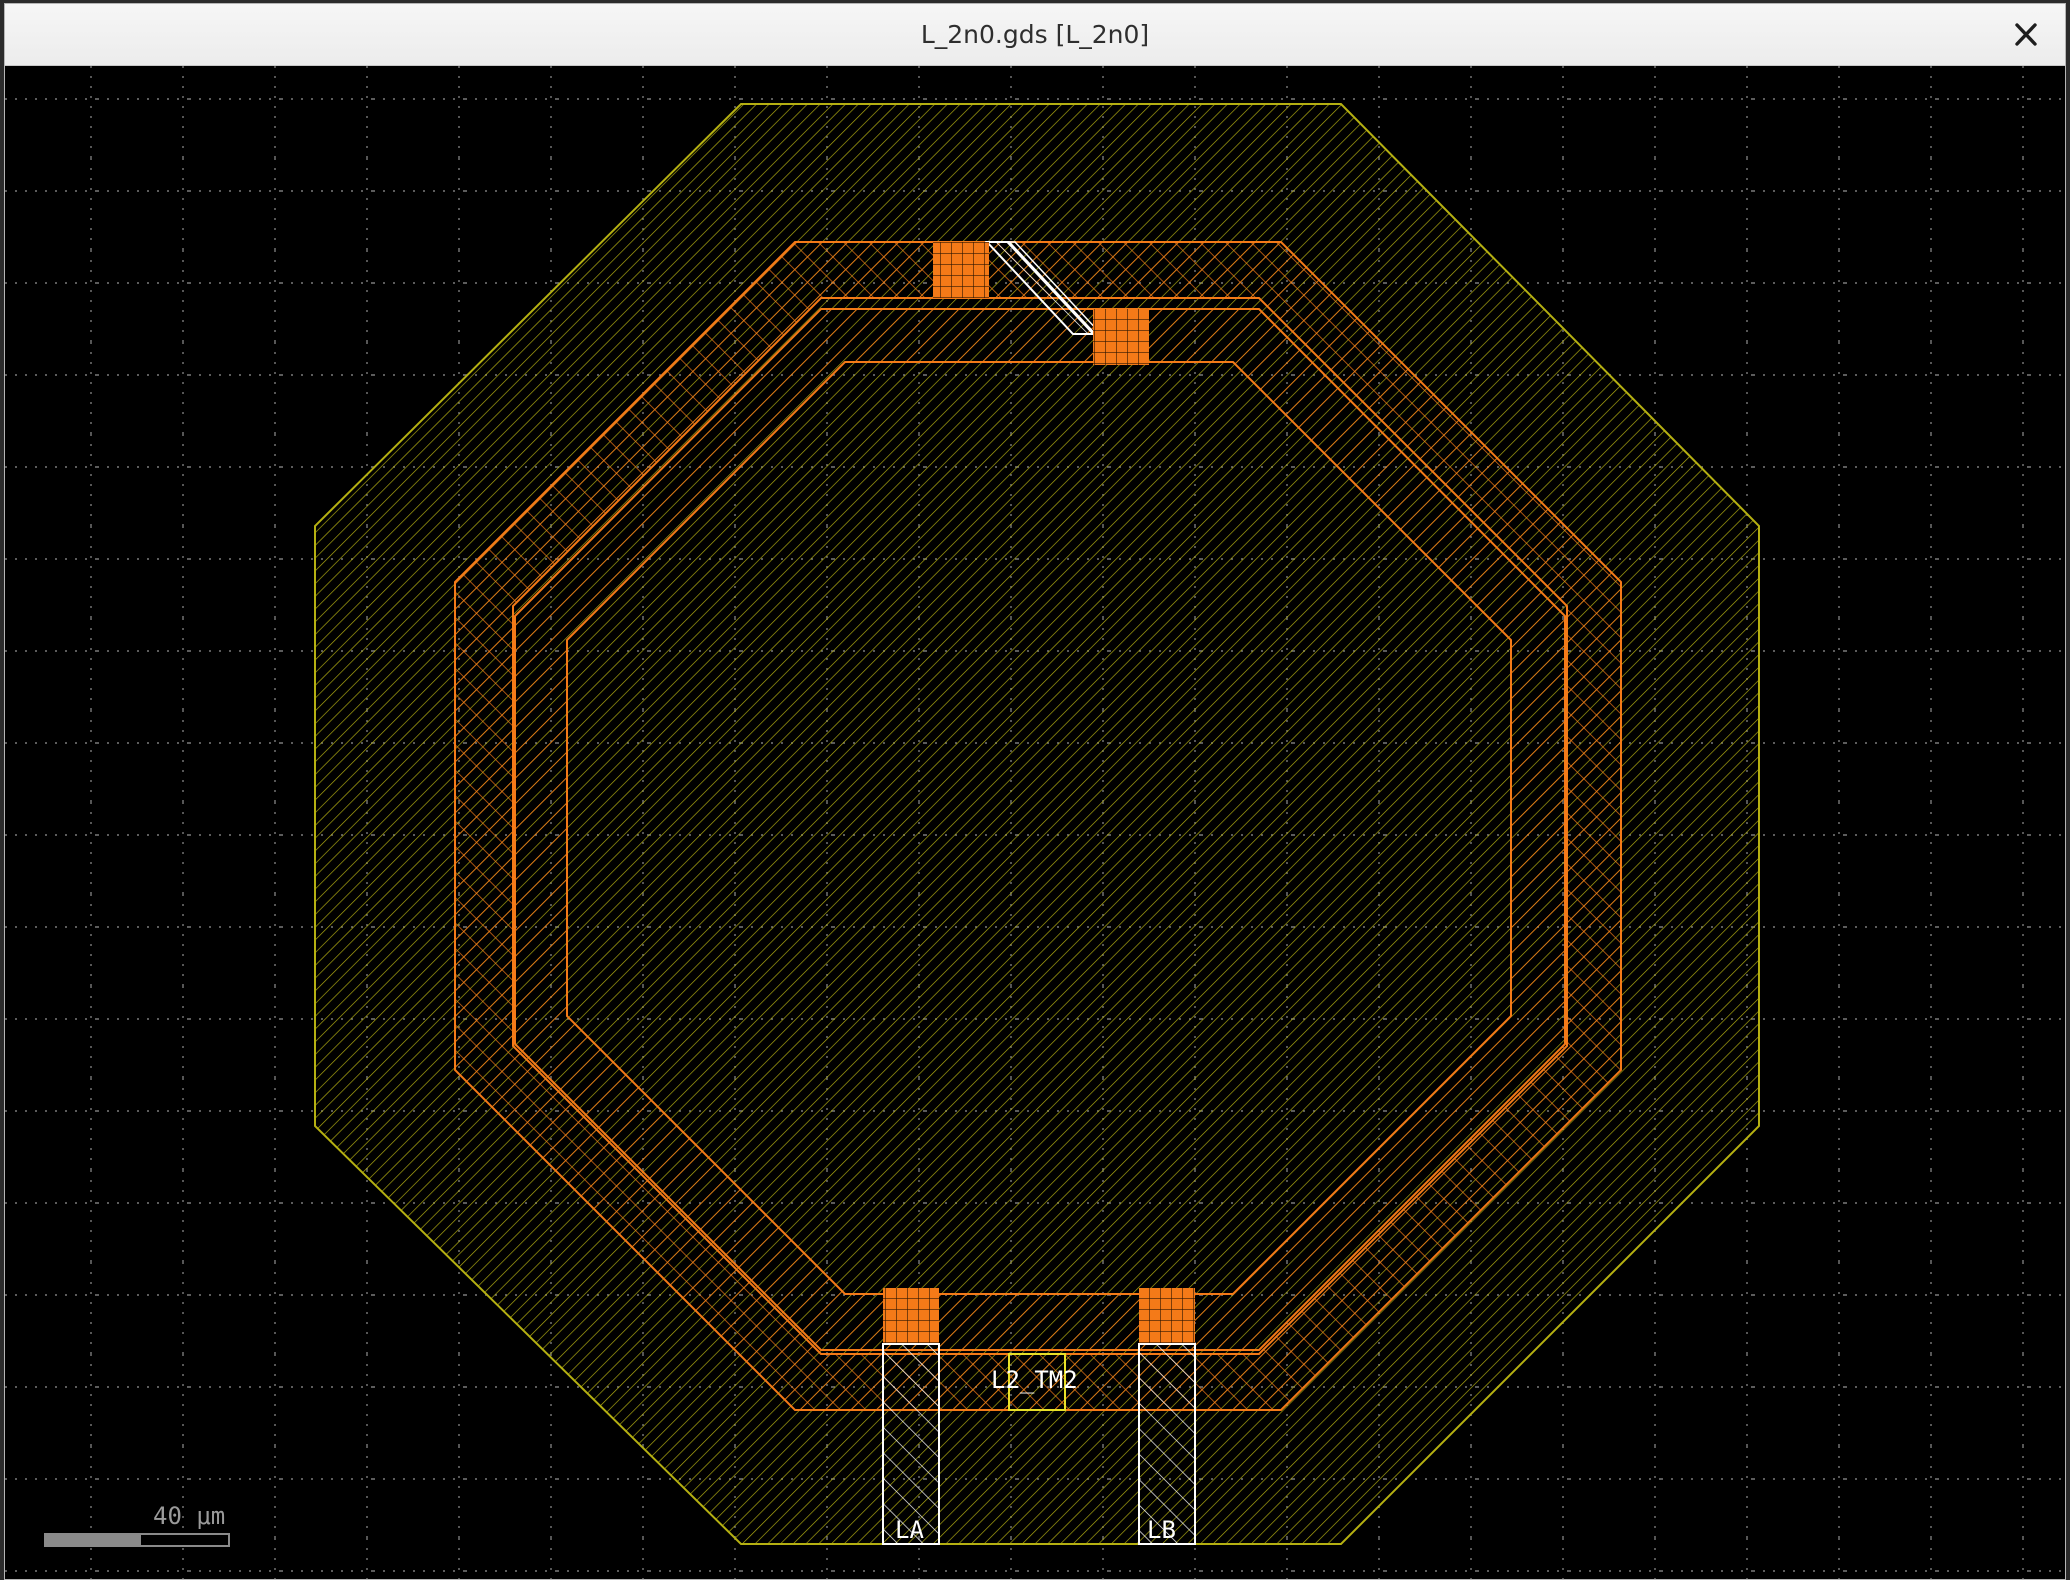  I want to click on center-label: L2_TM2, so click(1034, 1380).